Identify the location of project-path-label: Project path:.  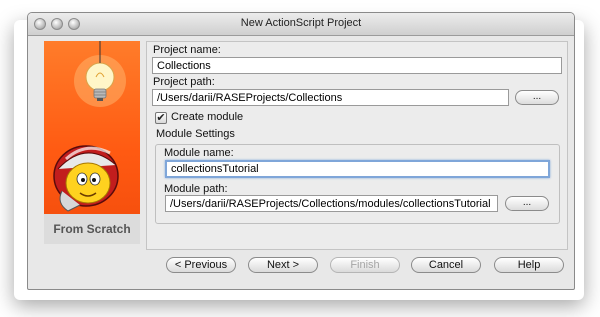
(184, 82).